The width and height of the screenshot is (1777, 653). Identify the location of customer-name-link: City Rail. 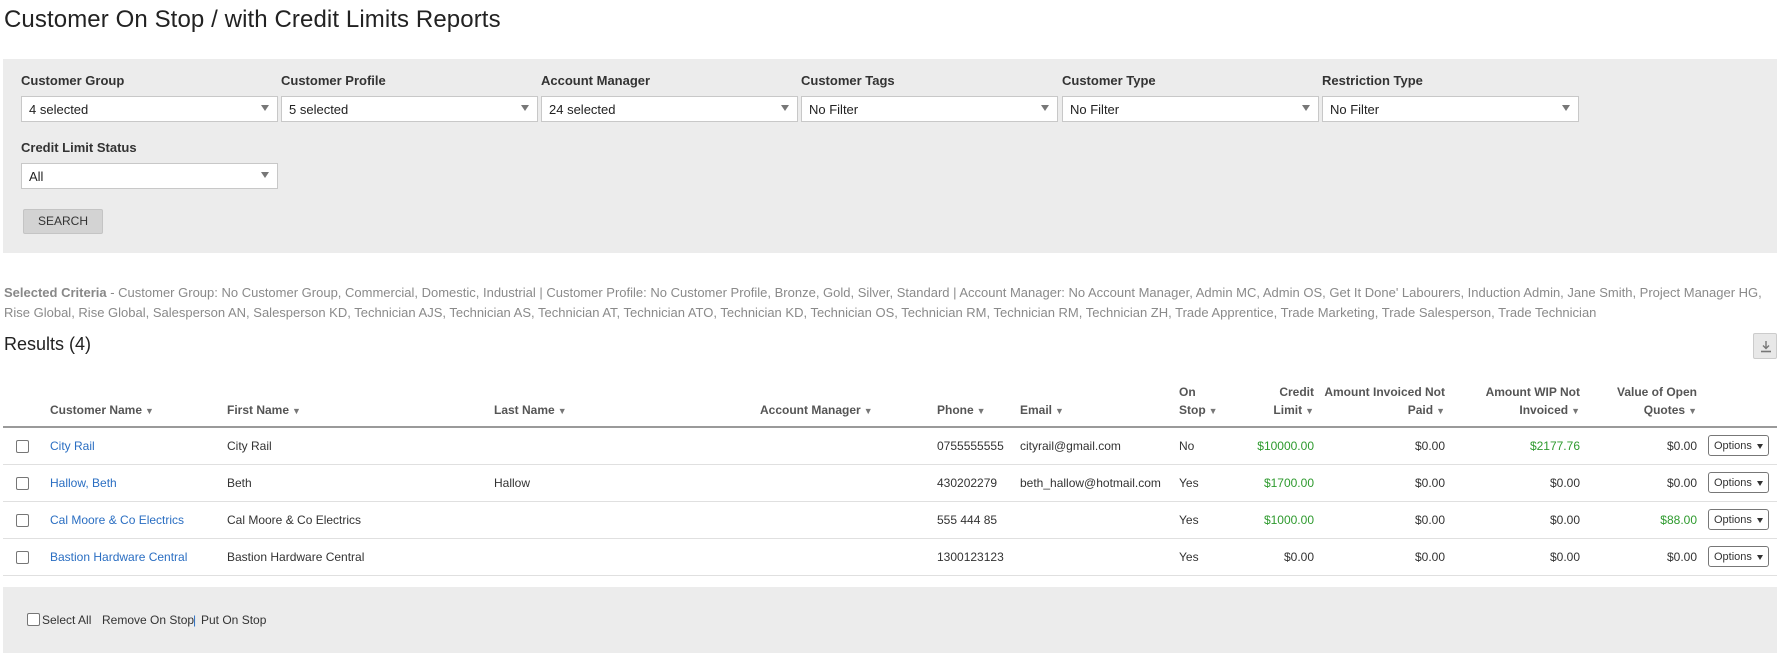
(72, 446).